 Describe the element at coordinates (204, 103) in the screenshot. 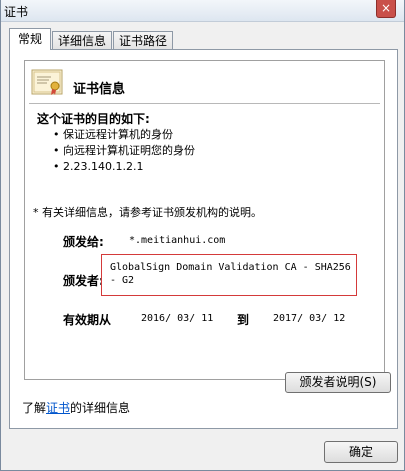

I see `header-divider` at that location.